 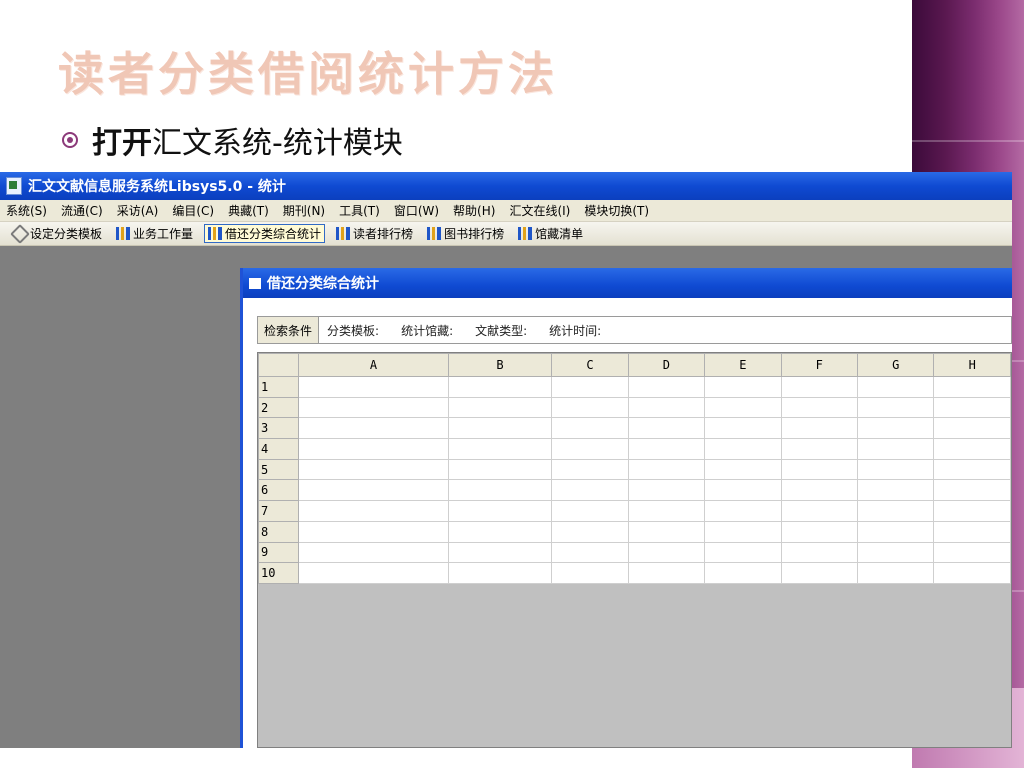 I want to click on column-header: H, so click(x=972, y=365).